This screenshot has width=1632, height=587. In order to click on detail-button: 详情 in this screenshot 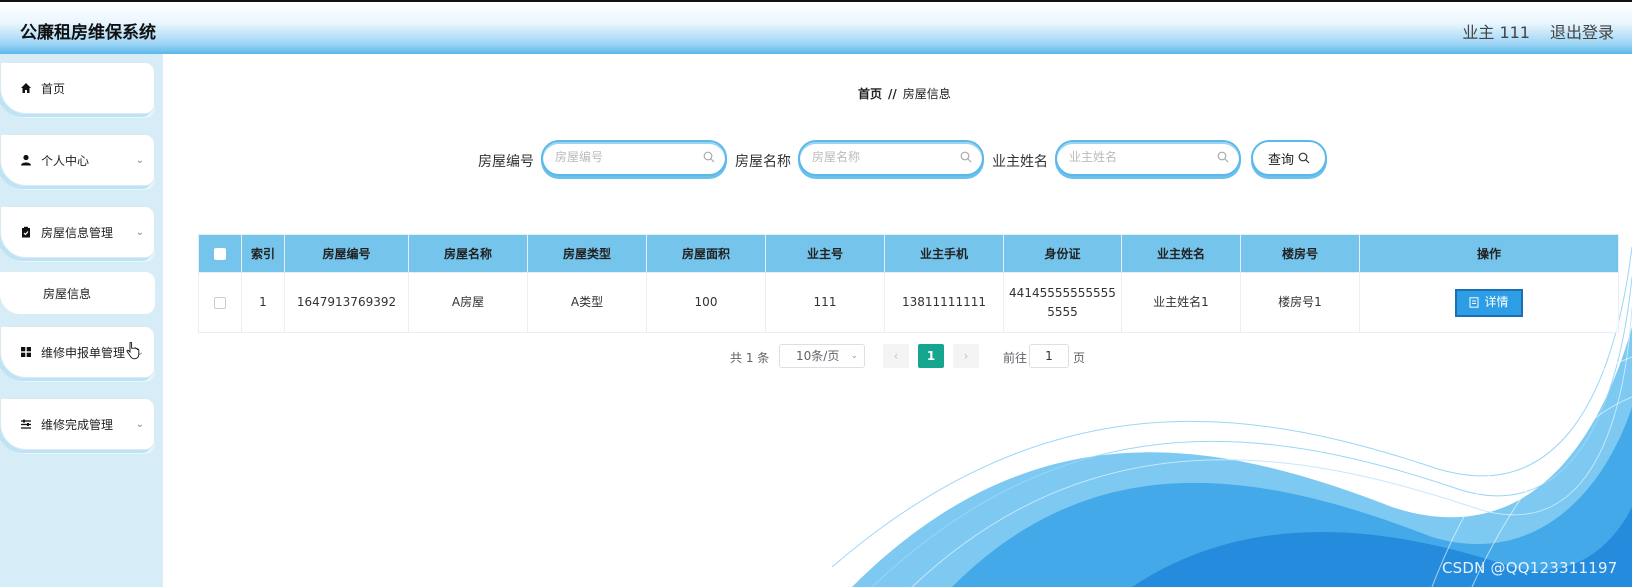, I will do `click(1489, 302)`.